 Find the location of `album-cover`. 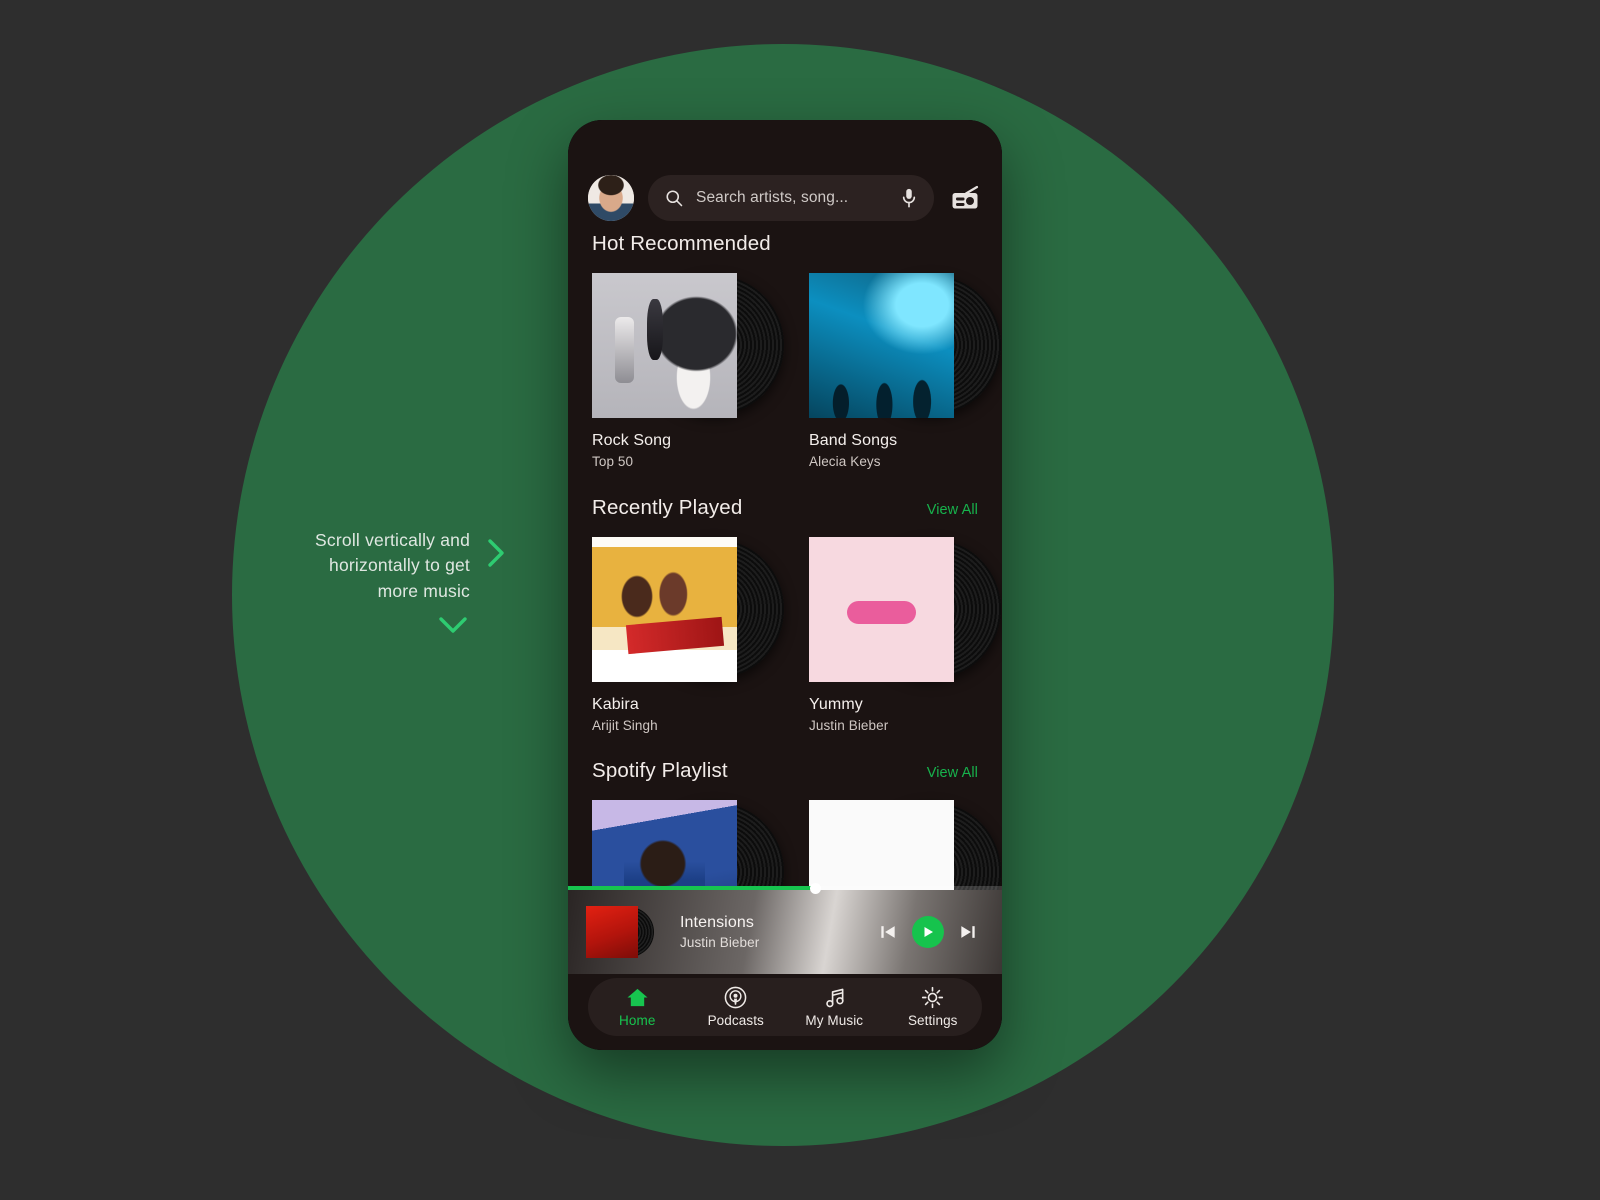

album-cover is located at coordinates (612, 932).